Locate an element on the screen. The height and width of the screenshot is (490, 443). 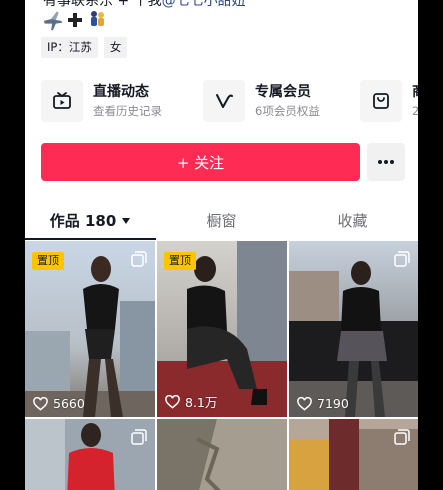
v-badge-icon is located at coordinates (224, 101).